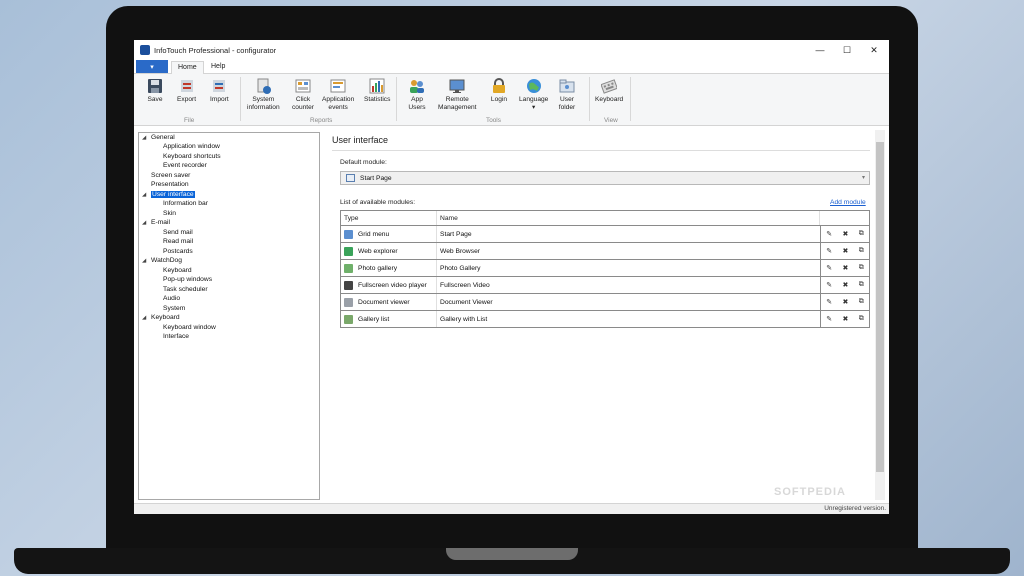  What do you see at coordinates (263, 85) in the screenshot?
I see `system-information-icon` at bounding box center [263, 85].